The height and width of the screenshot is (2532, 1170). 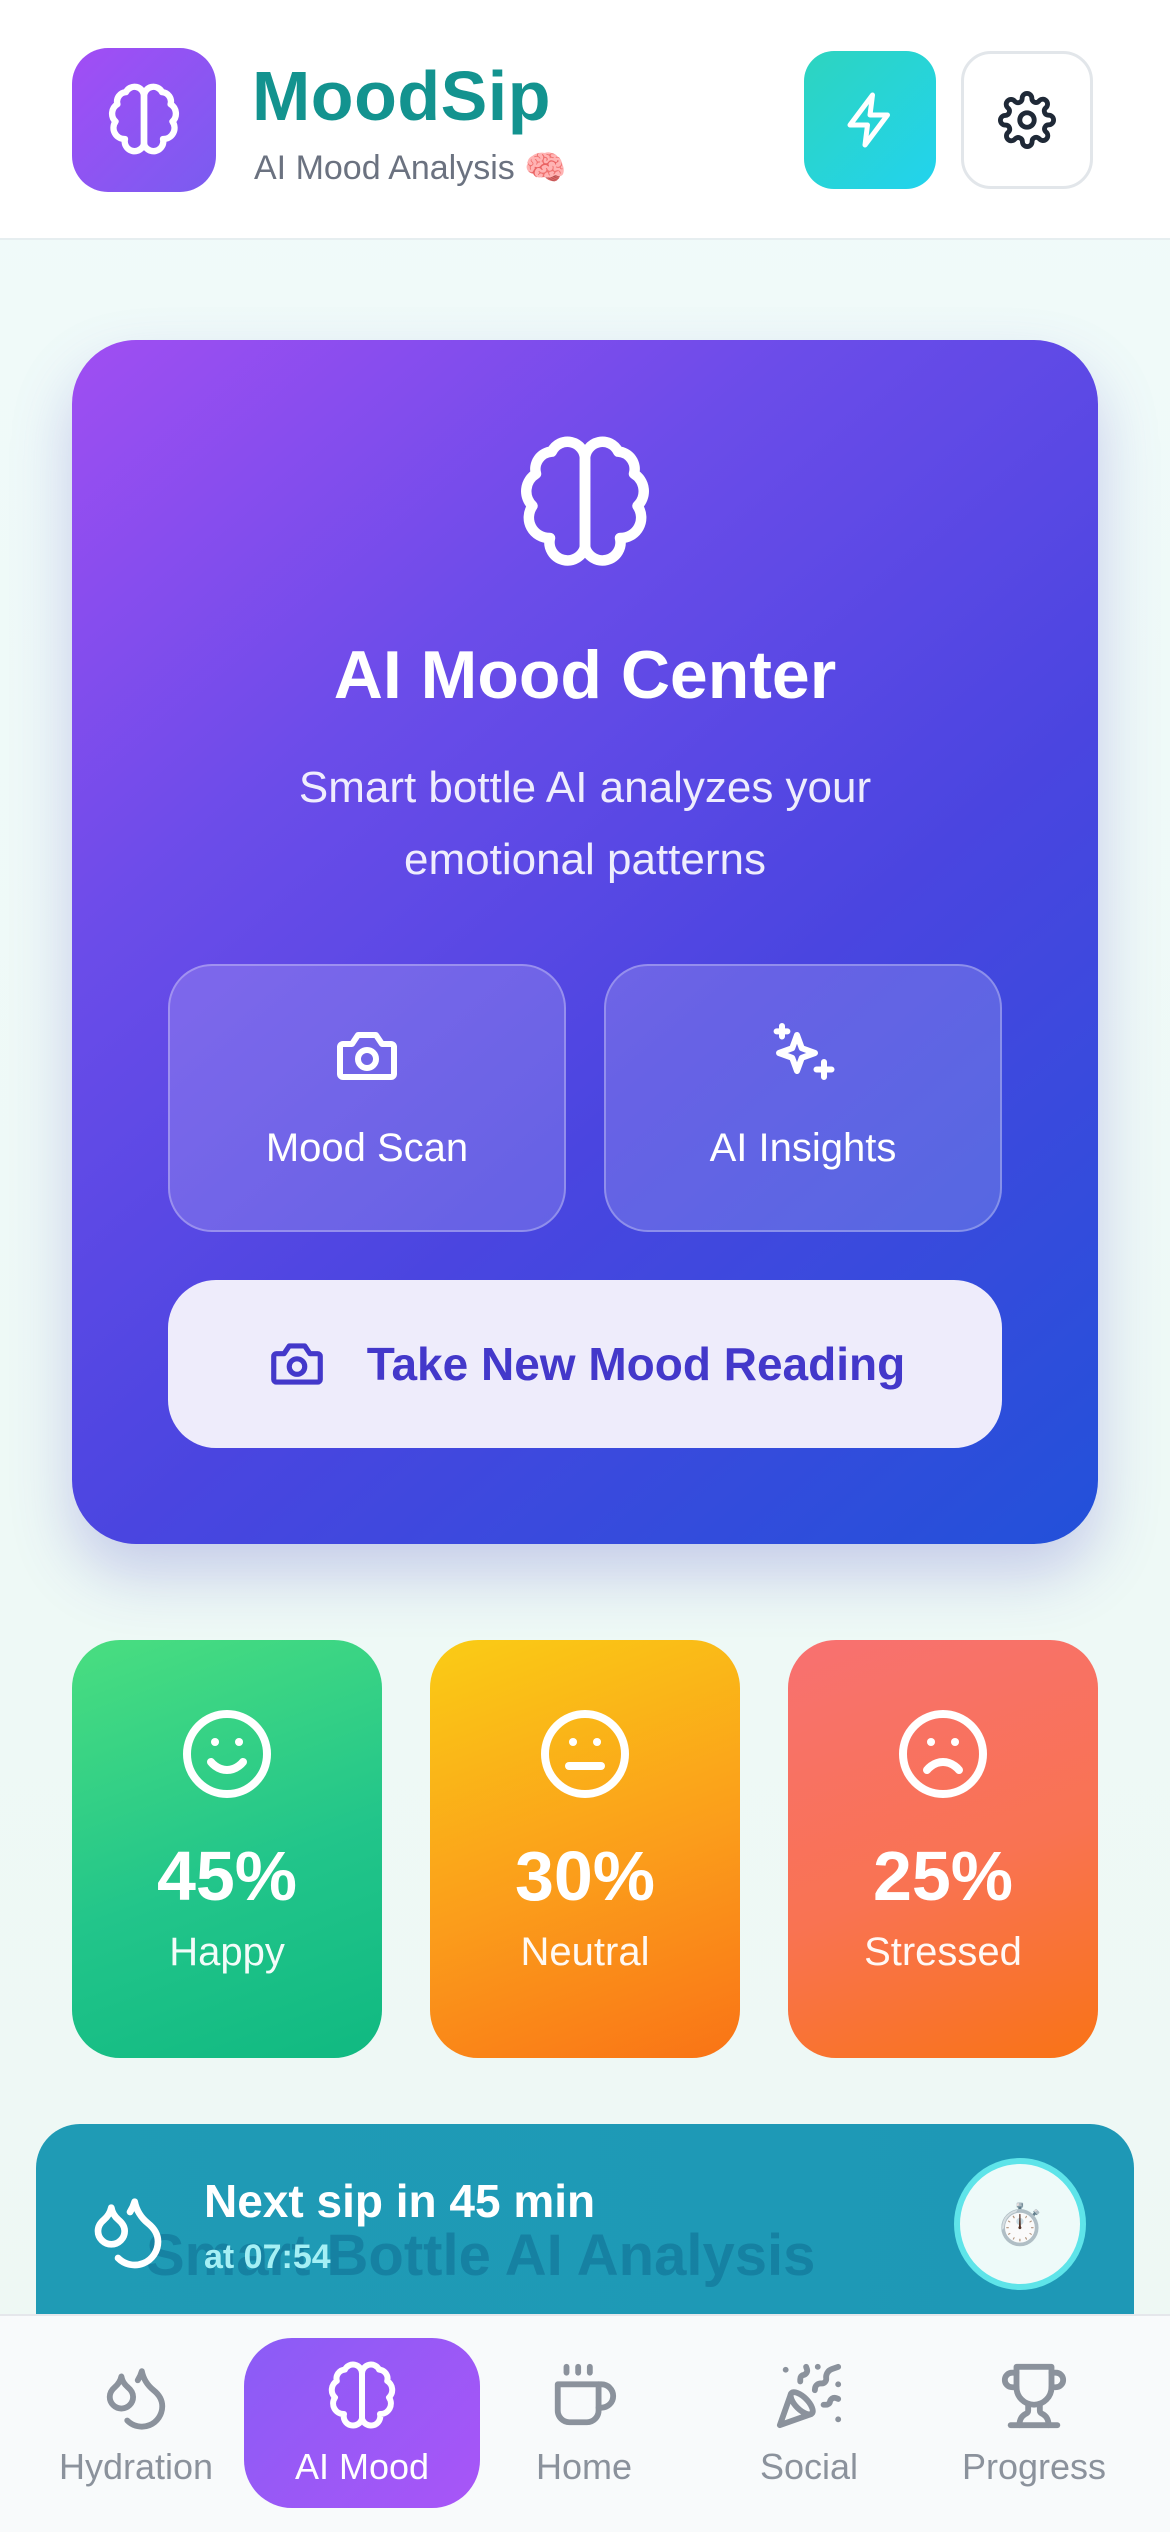 What do you see at coordinates (585, 120) in the screenshot?
I see `app-header: MoodSip AI Mood Analysis 🧠` at bounding box center [585, 120].